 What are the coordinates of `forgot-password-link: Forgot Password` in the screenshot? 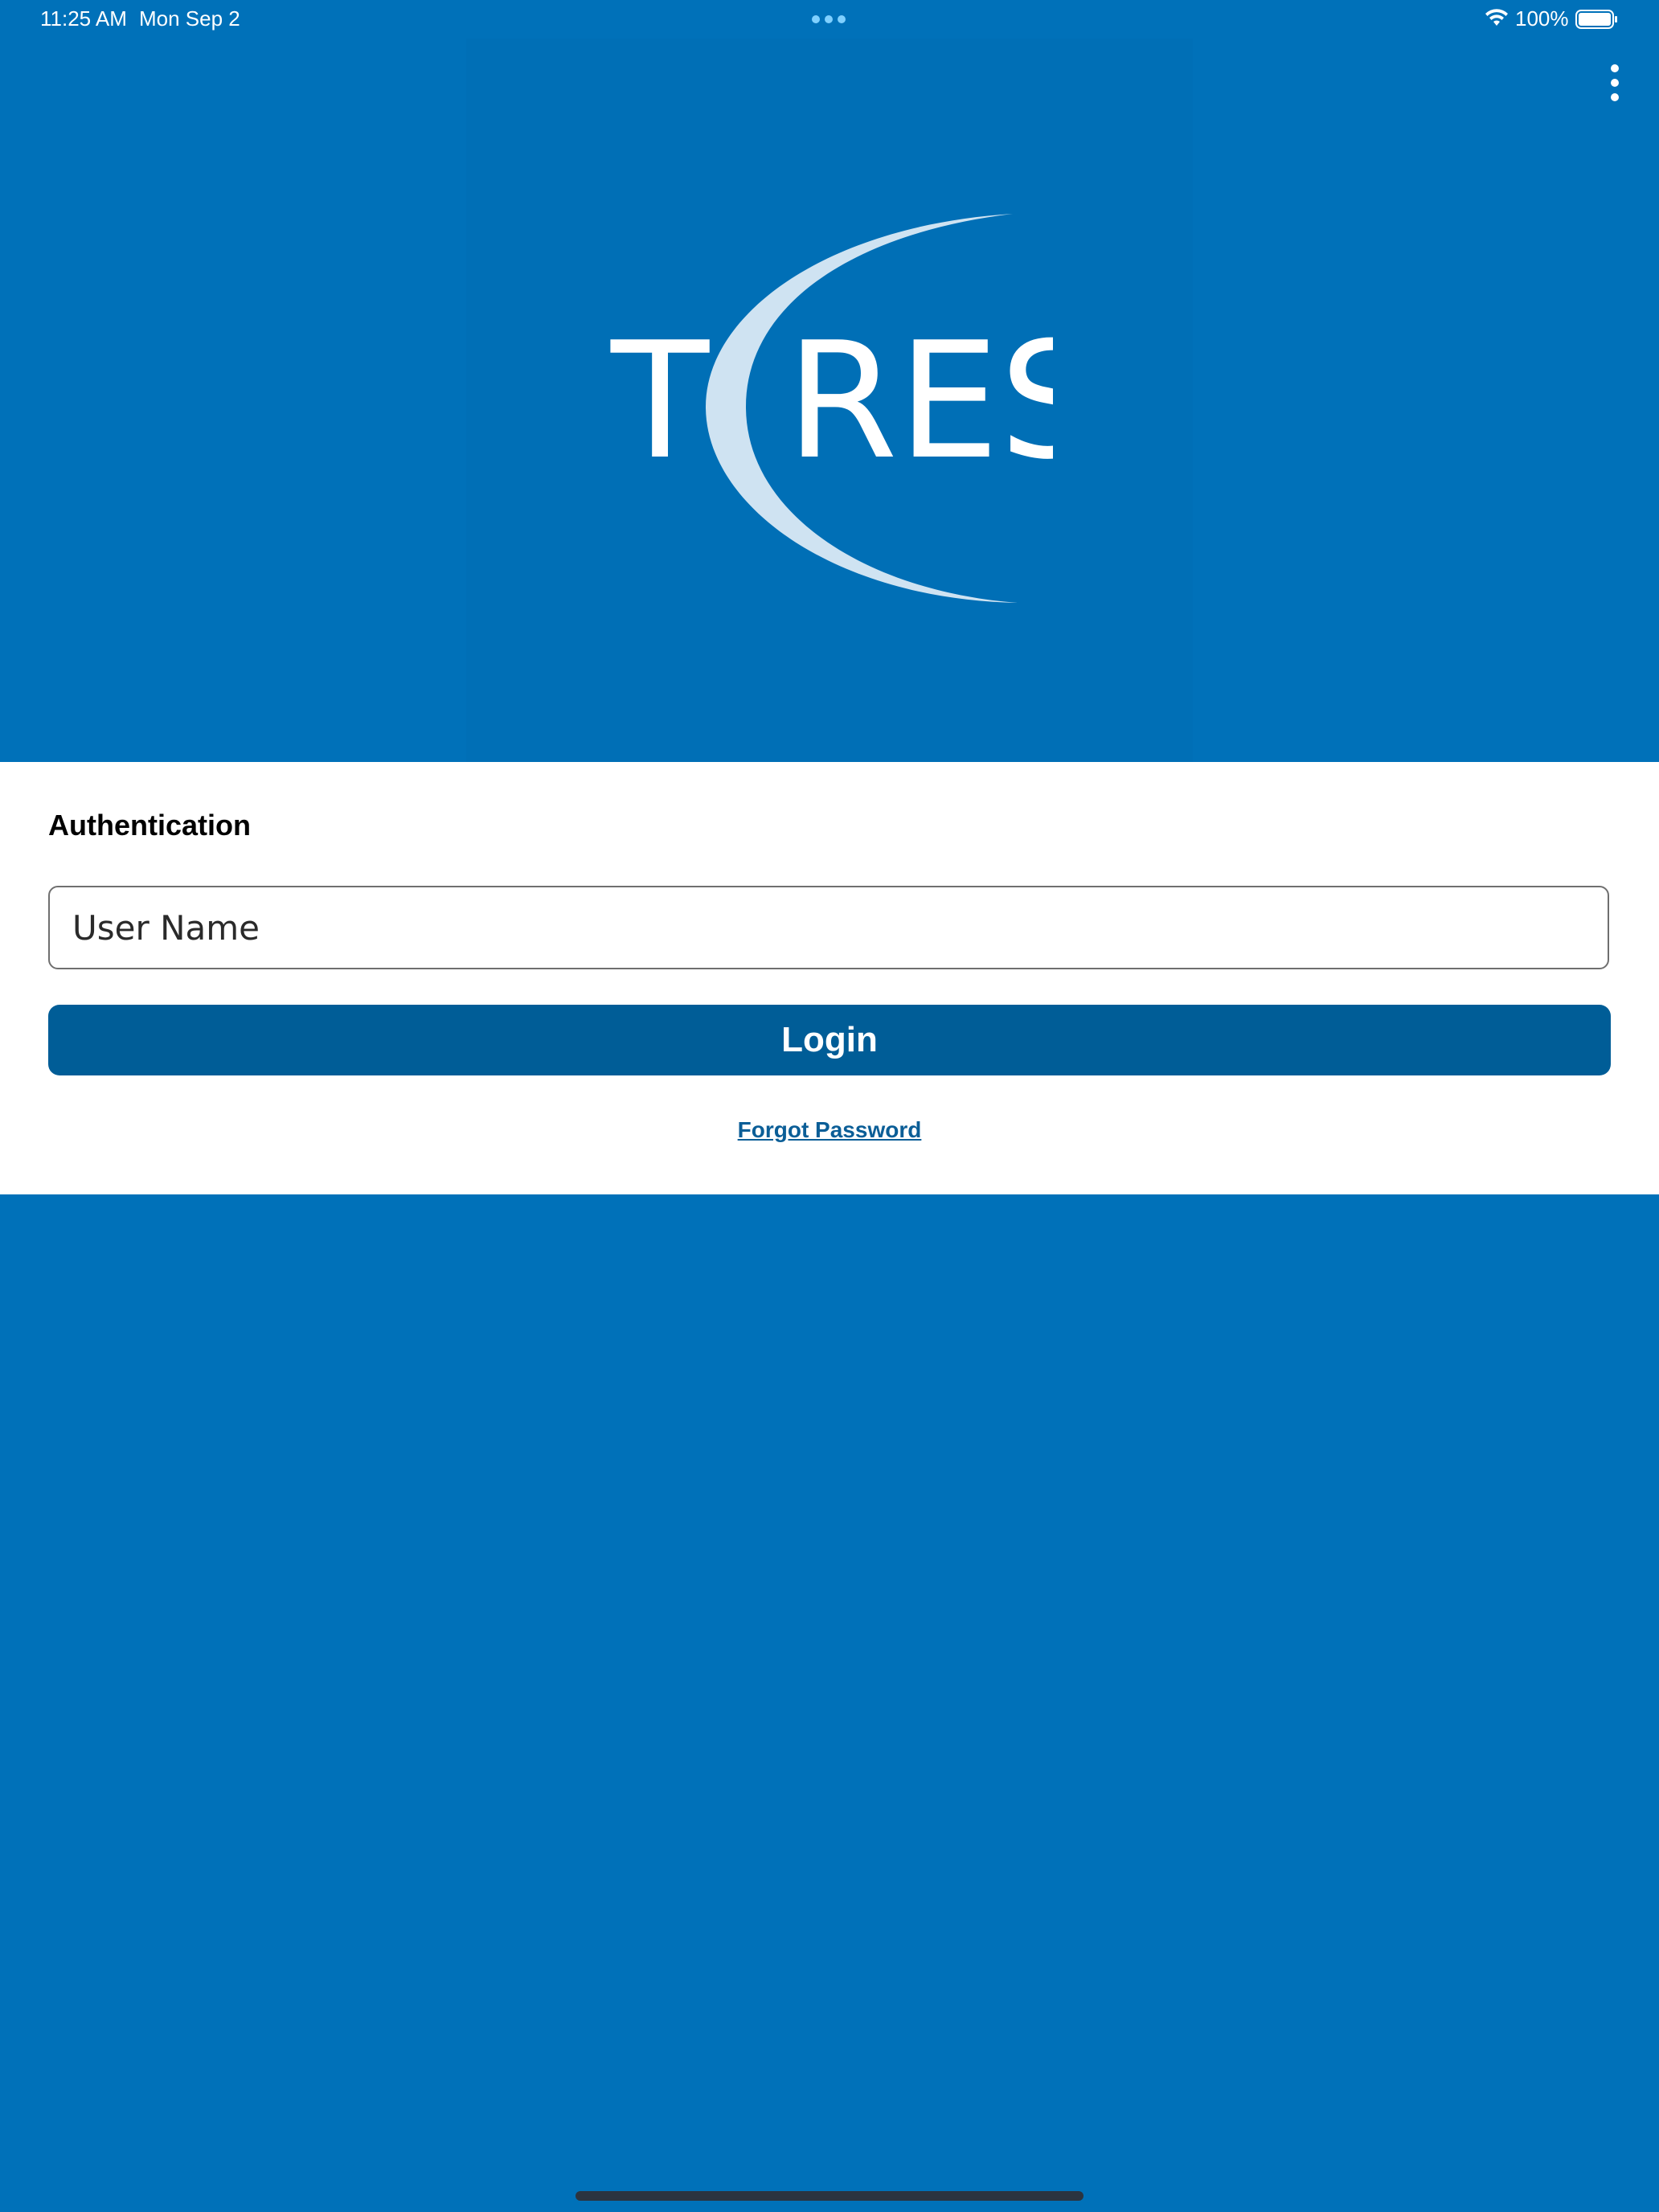 It's located at (829, 1130).